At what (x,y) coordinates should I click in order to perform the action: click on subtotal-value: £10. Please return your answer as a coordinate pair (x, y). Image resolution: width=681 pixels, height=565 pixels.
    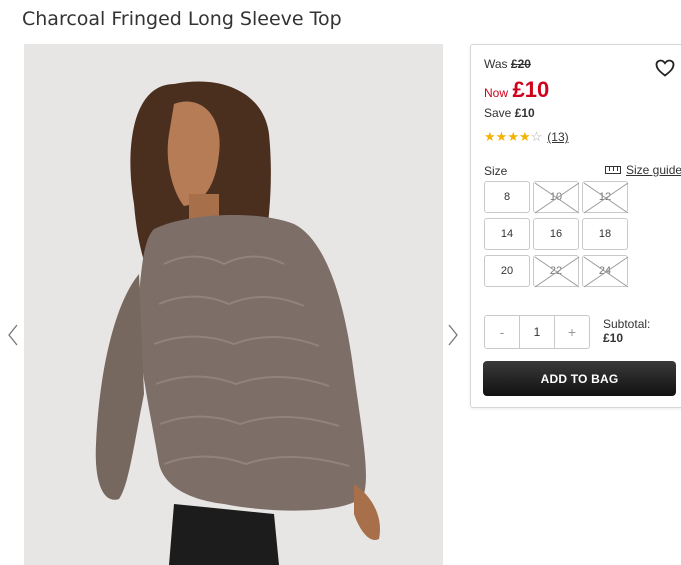
    Looking at the image, I should click on (613, 338).